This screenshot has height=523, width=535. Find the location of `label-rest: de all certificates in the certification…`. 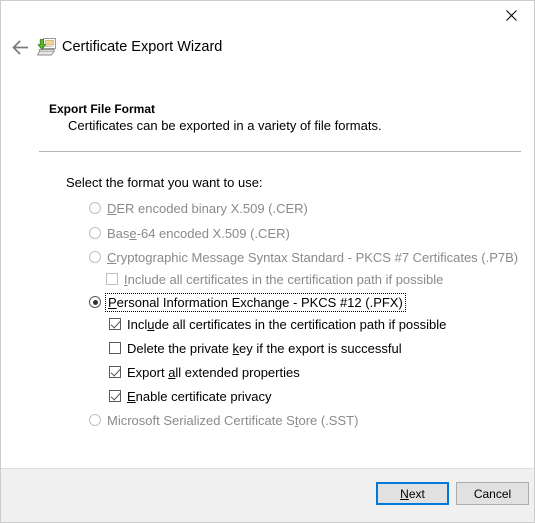

label-rest: de all certificates in the certification… is located at coordinates (300, 324).